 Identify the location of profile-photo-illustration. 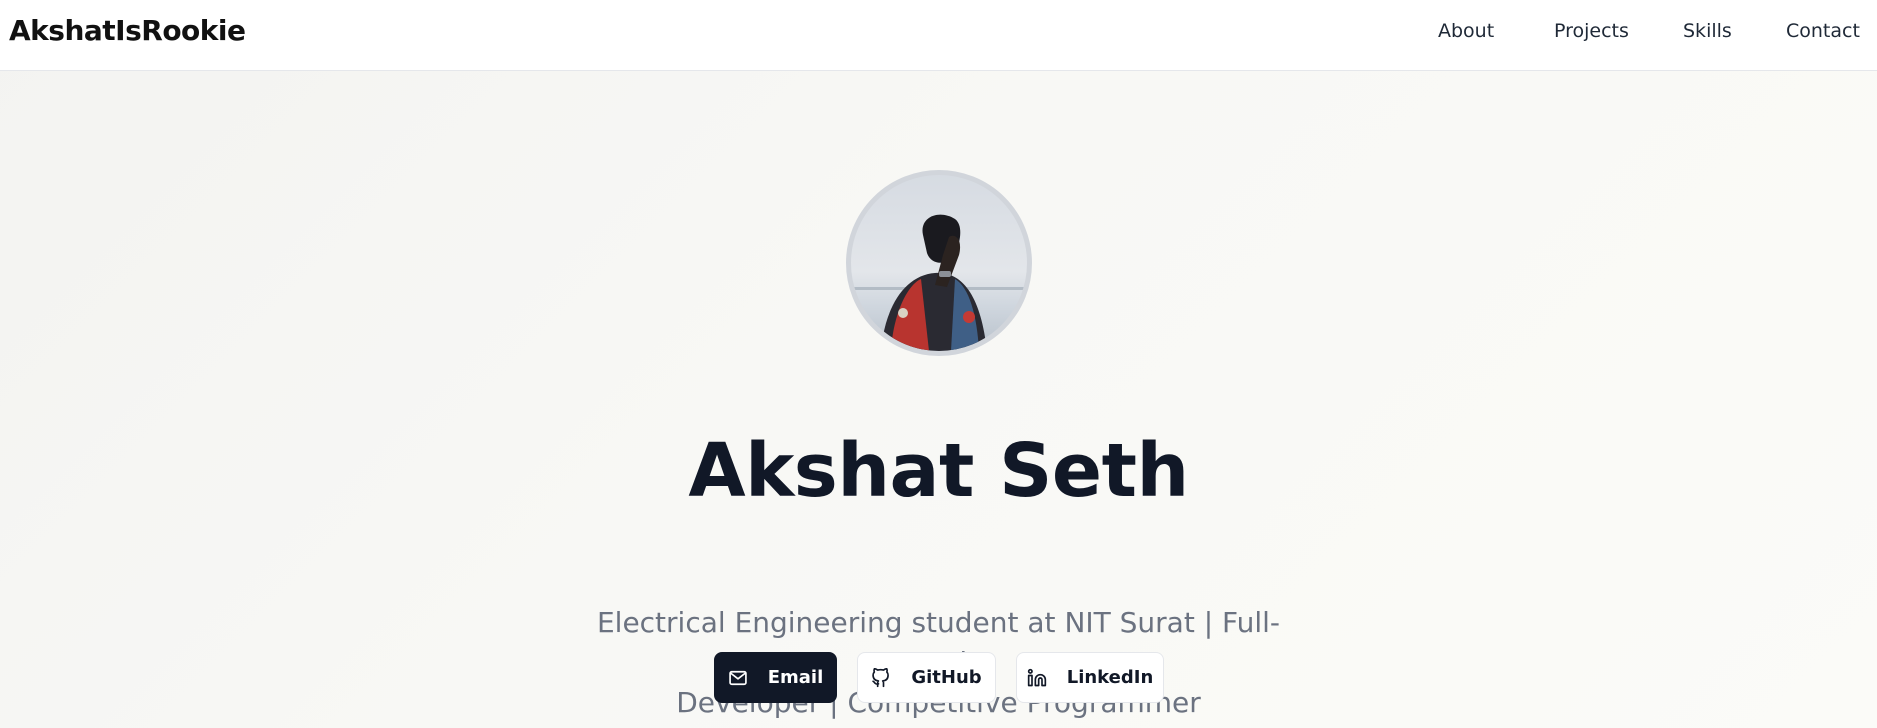
(939, 282).